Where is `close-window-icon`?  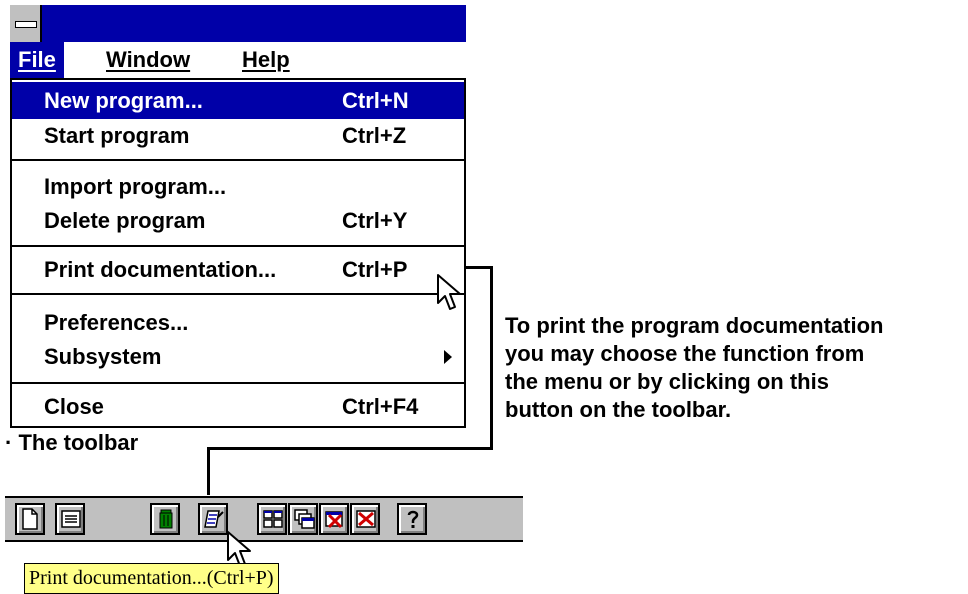
close-window-icon is located at coordinates (334, 520).